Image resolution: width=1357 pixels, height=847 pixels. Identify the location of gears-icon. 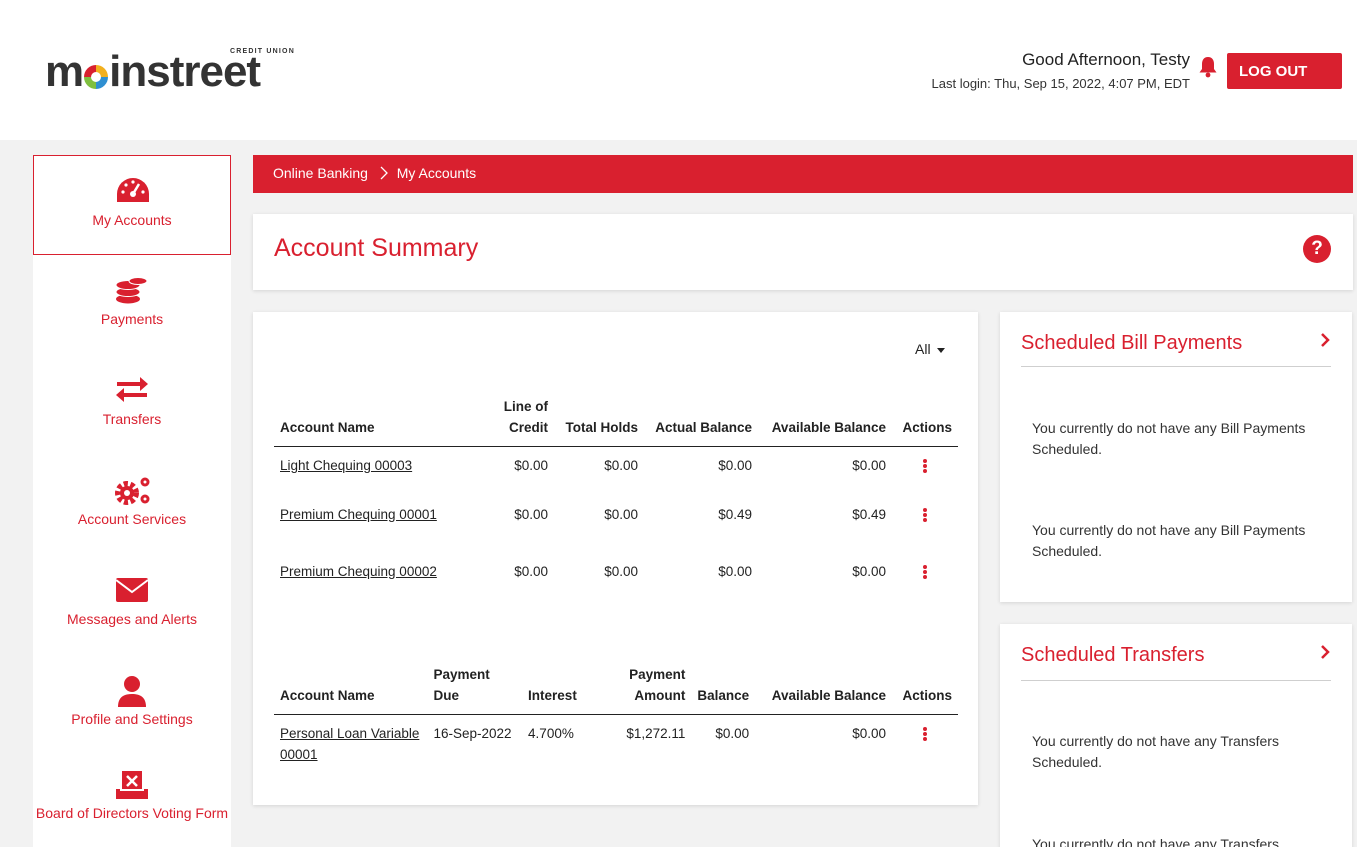
(132, 491).